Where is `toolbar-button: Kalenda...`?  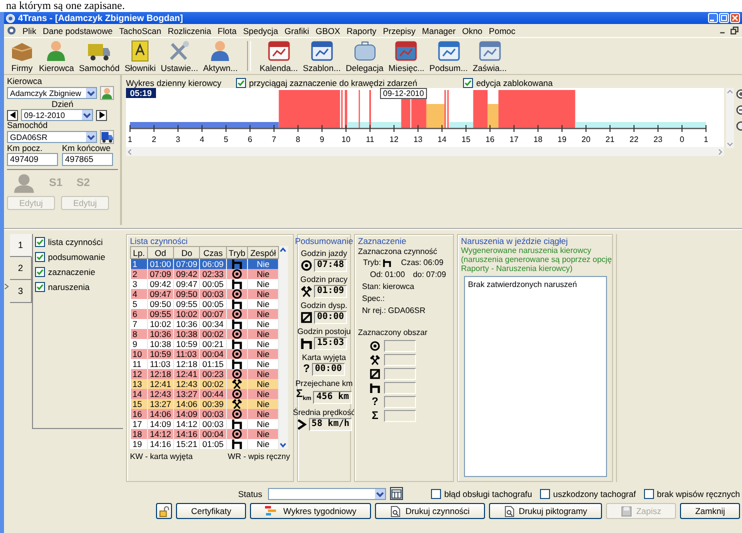 toolbar-button: Kalenda... is located at coordinates (279, 56).